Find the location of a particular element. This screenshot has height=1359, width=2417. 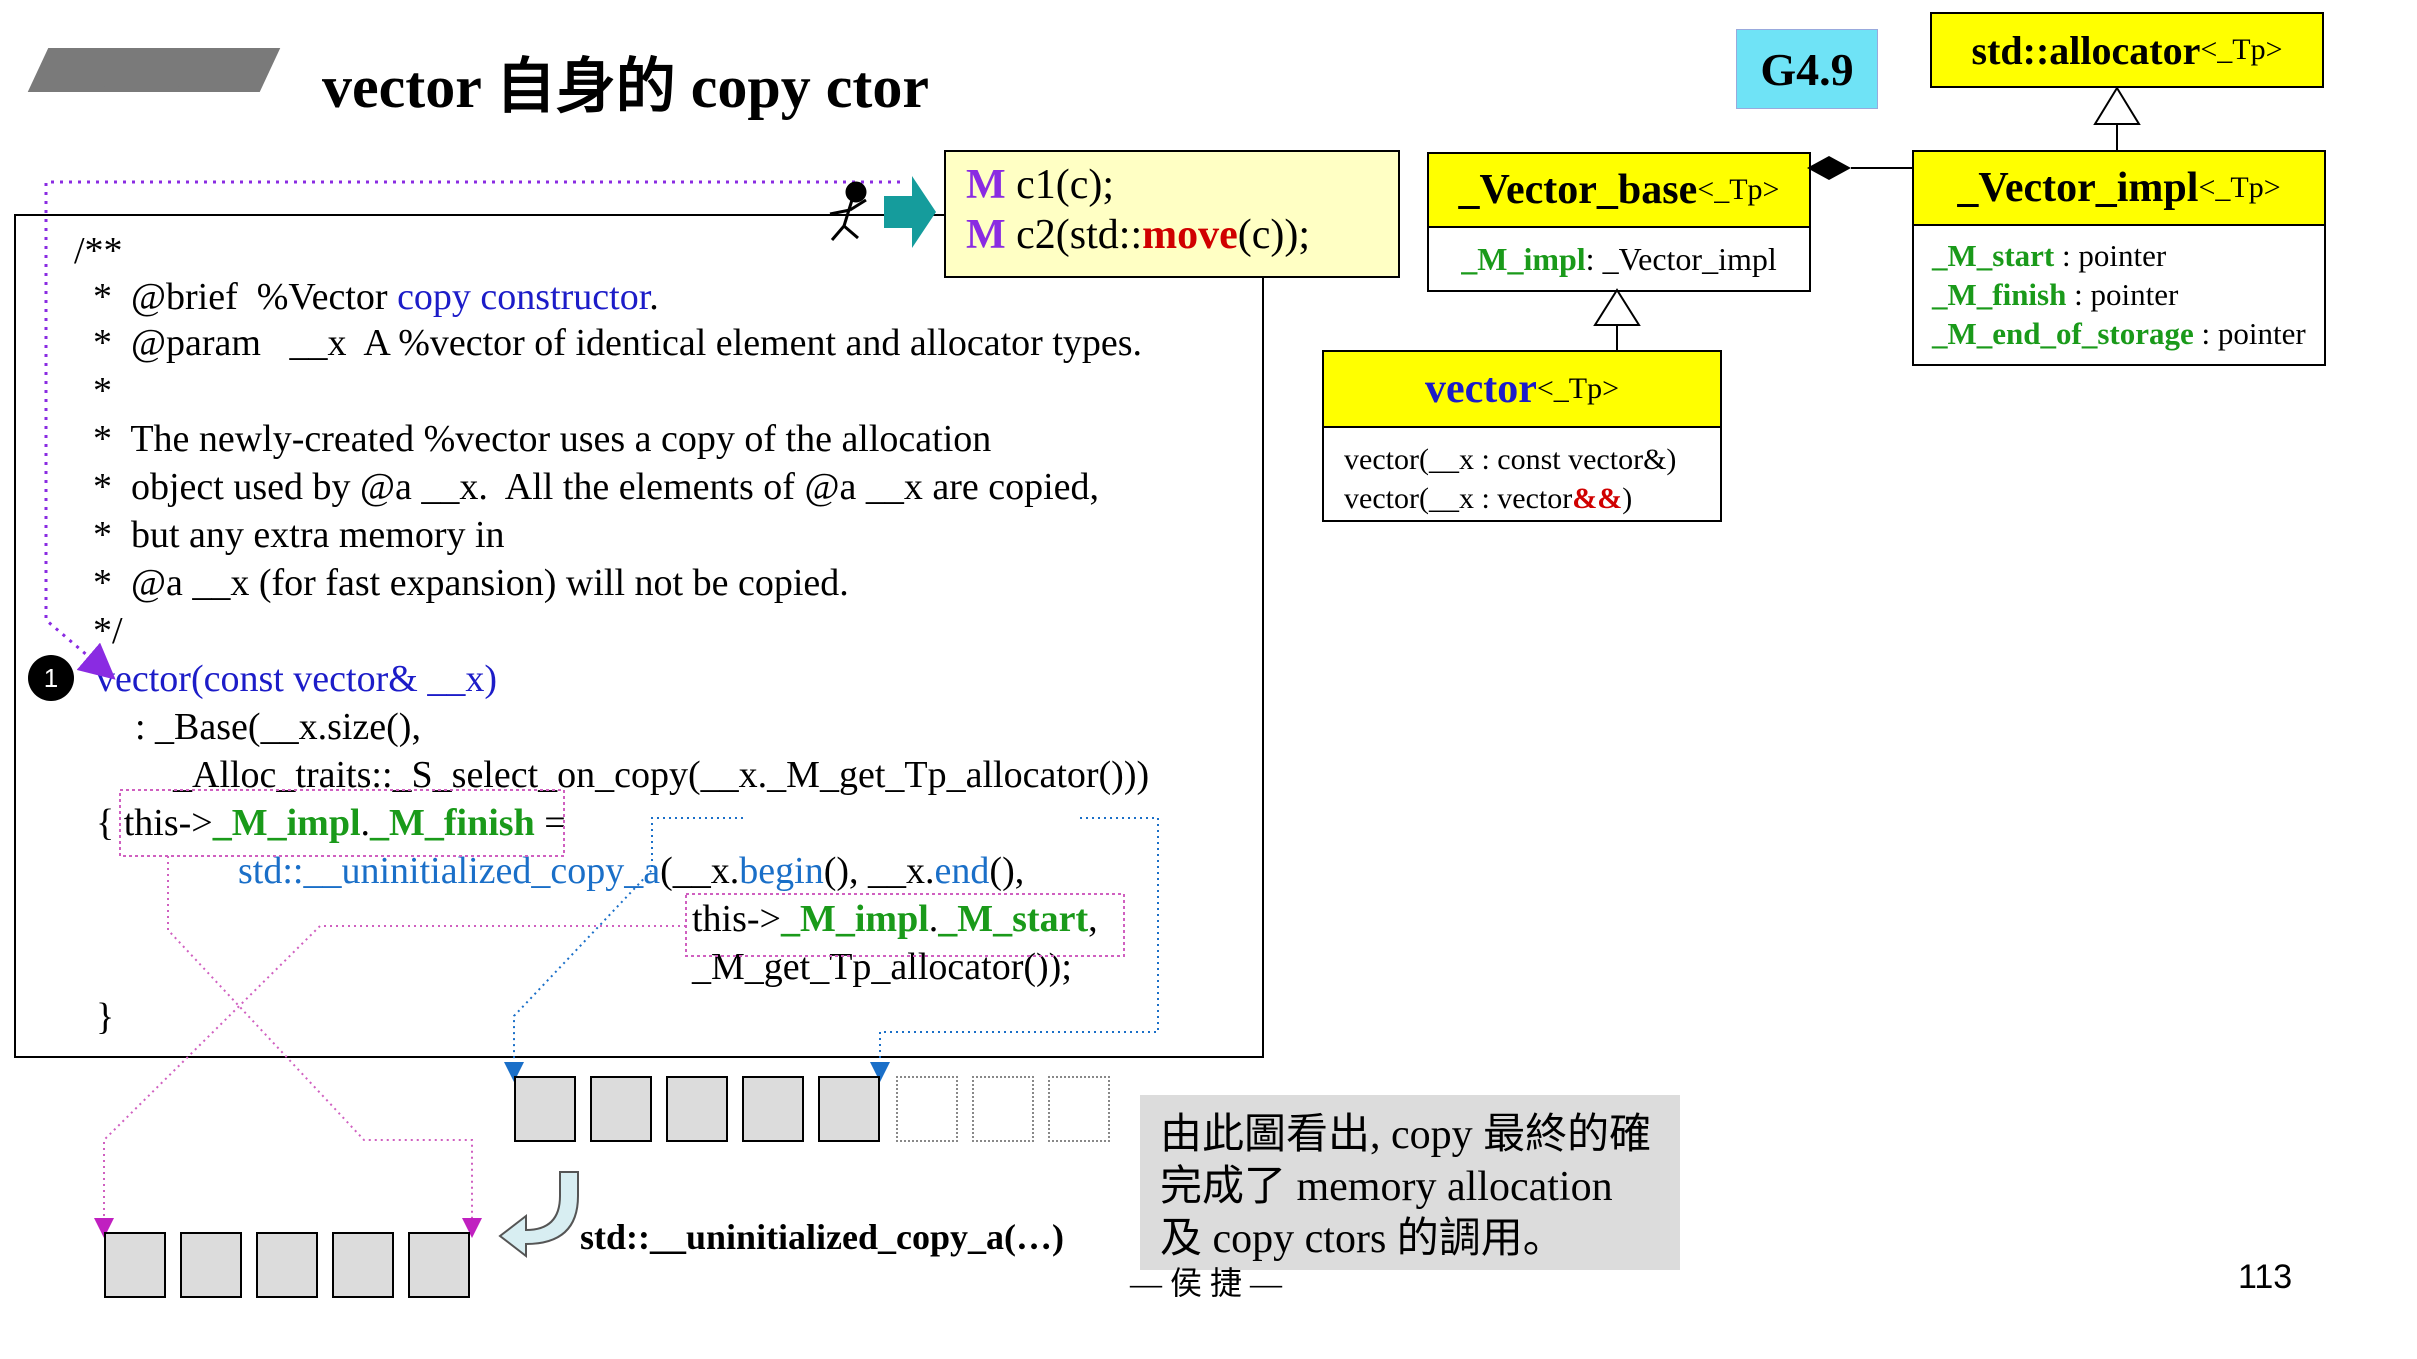

walker-figure-icon is located at coordinates (848, 211).